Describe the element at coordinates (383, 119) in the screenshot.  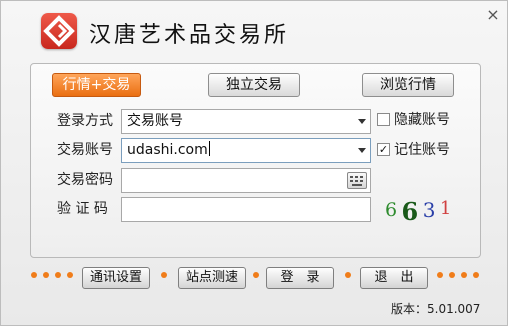
I see `hide-account-checkbox` at that location.